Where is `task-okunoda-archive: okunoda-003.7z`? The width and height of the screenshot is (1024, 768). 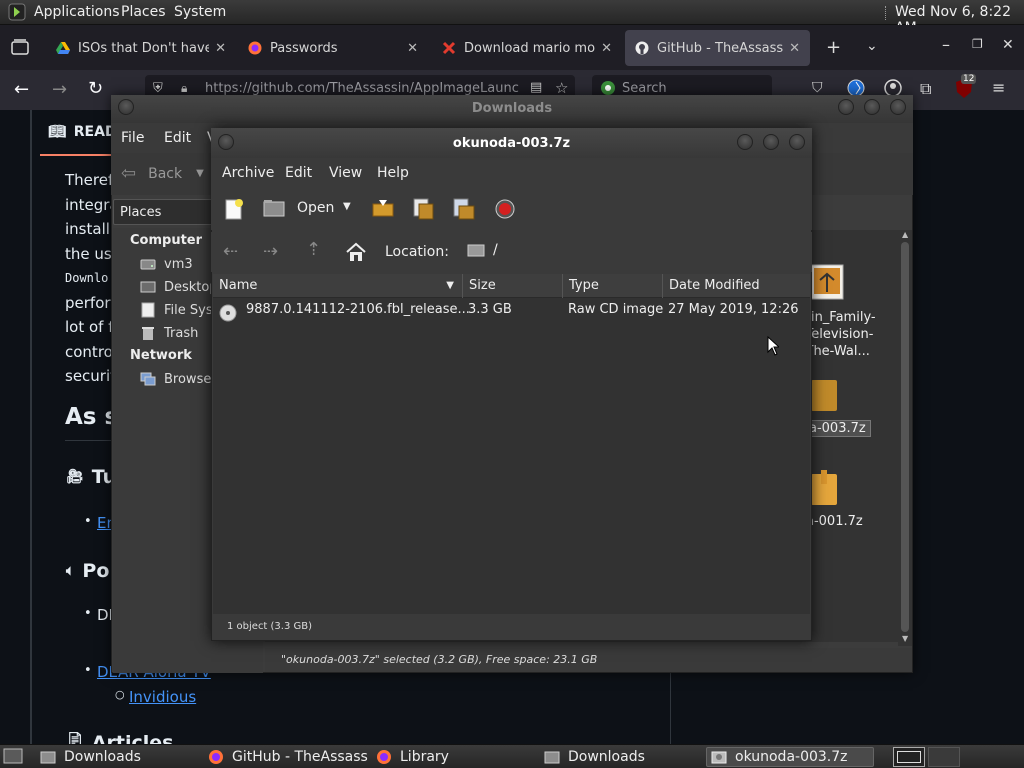
task-okunoda-archive: okunoda-003.7z is located at coordinates (790, 757).